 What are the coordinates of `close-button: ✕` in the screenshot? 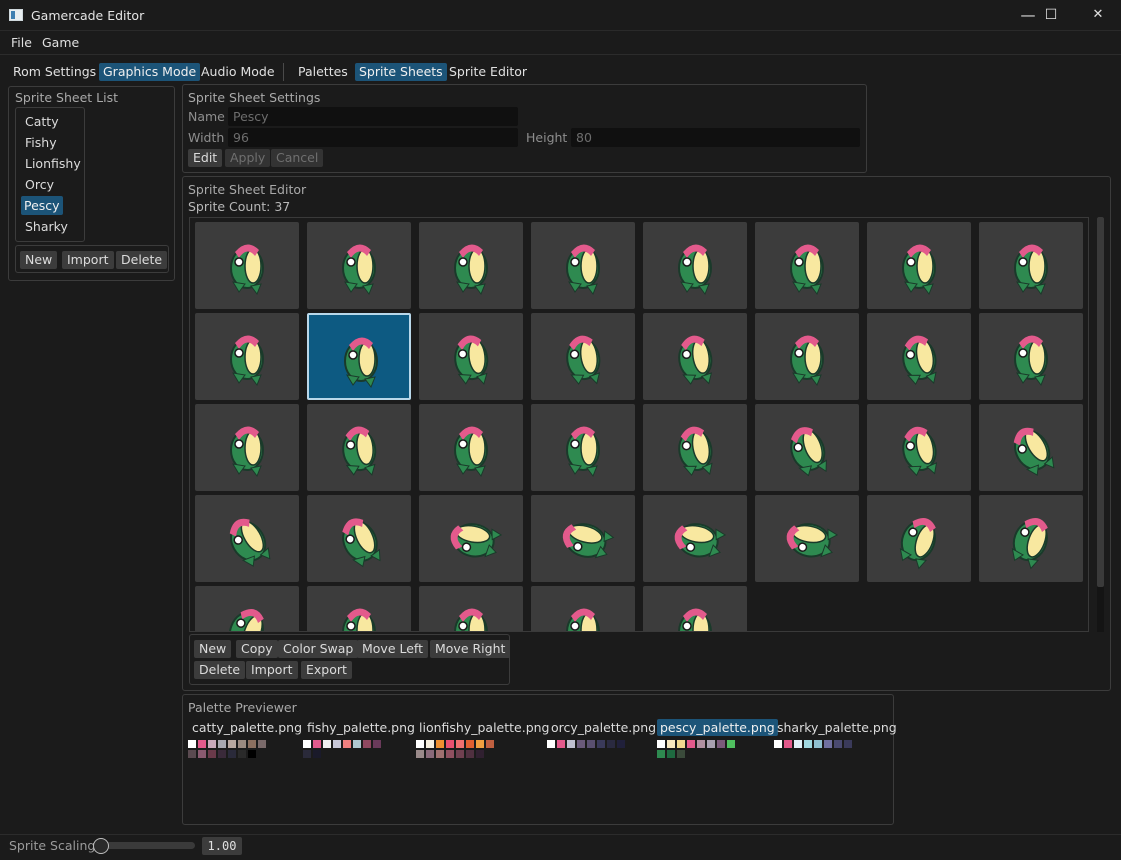 It's located at (1098, 15).